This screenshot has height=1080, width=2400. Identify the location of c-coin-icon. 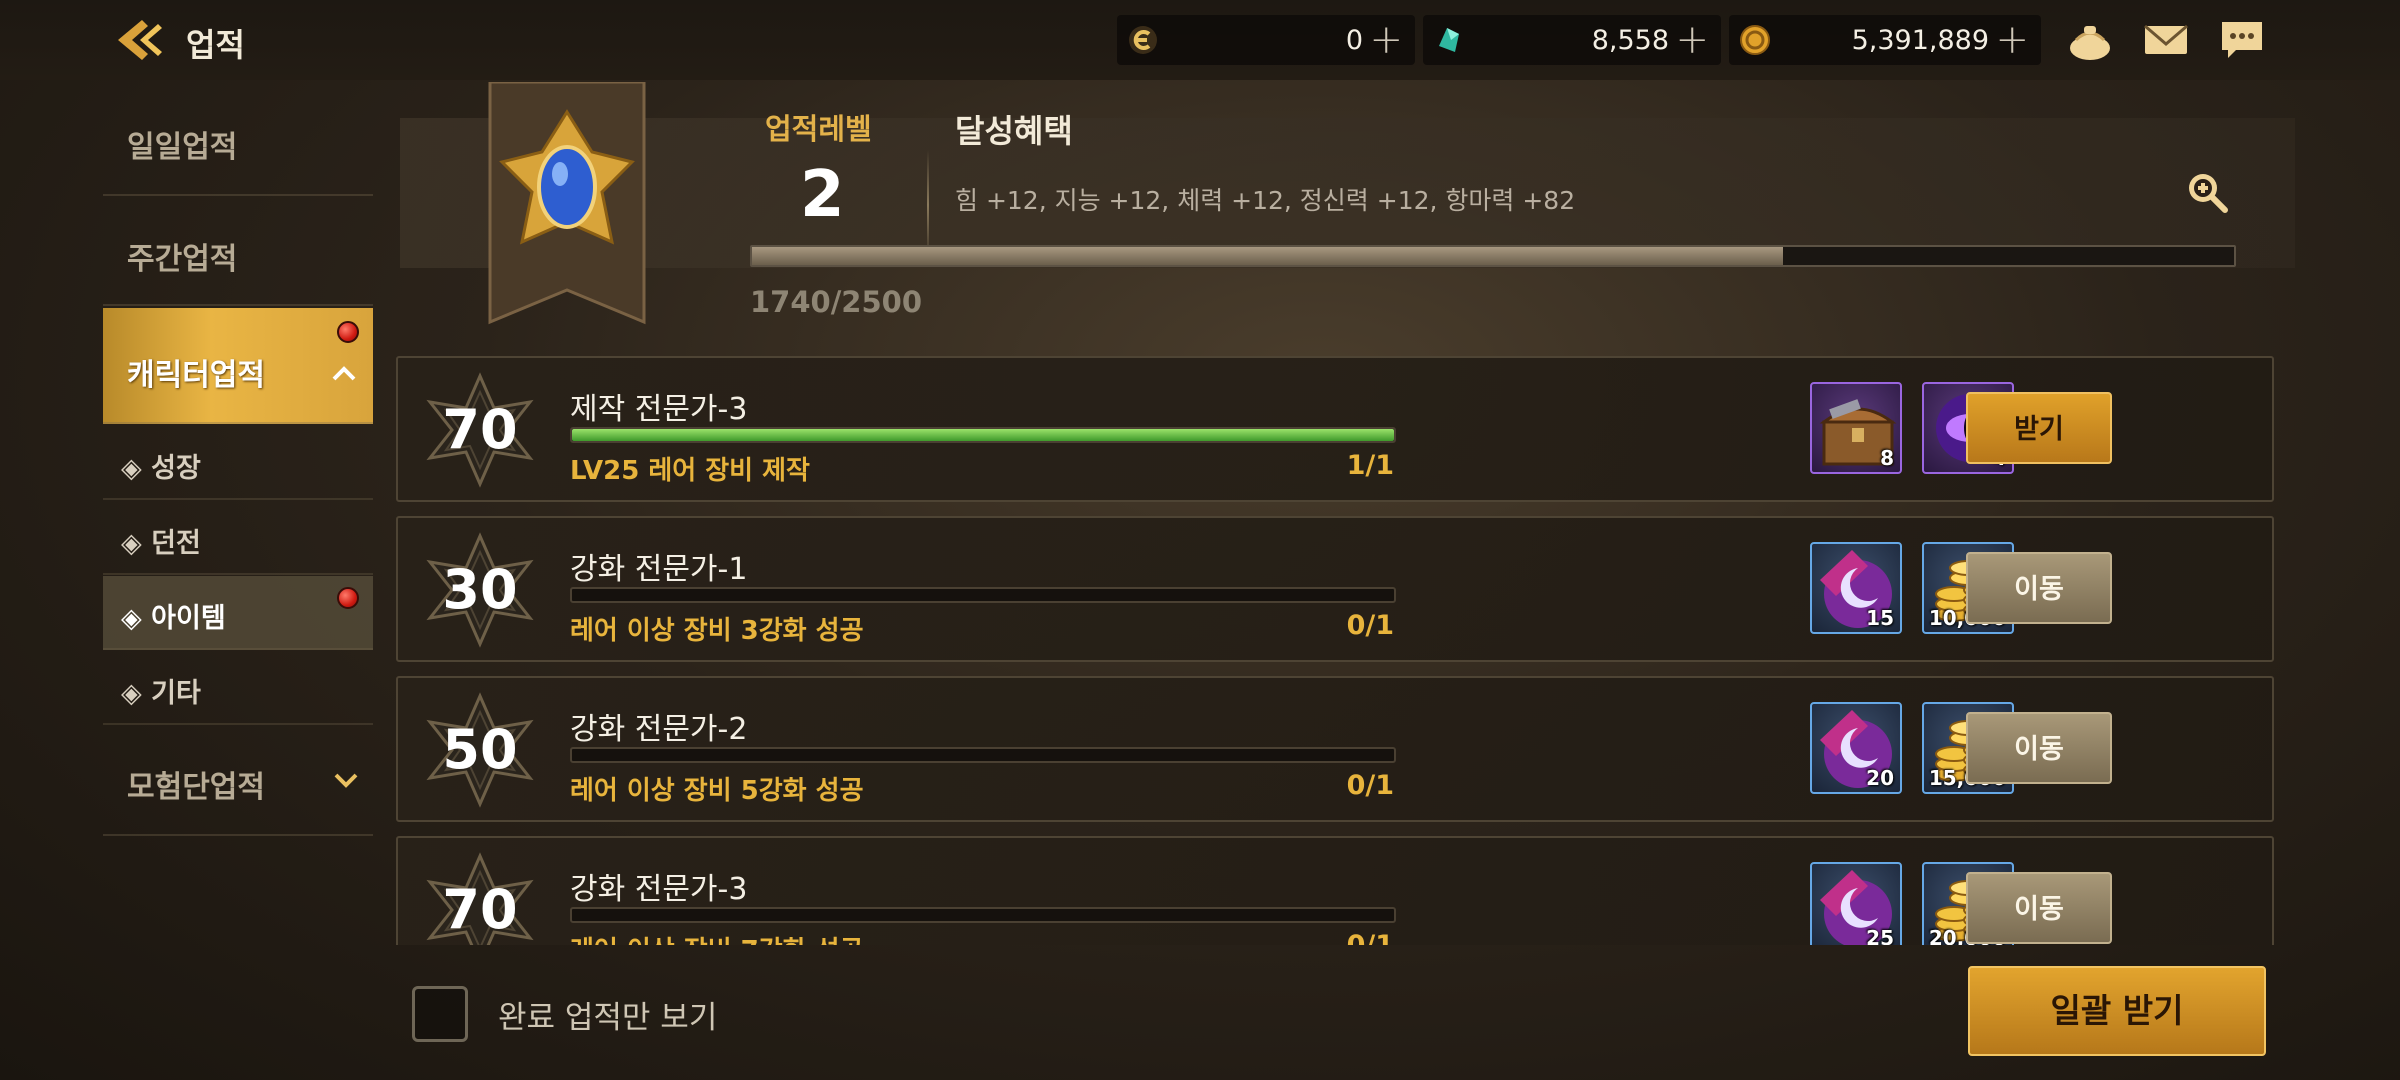
(1143, 40).